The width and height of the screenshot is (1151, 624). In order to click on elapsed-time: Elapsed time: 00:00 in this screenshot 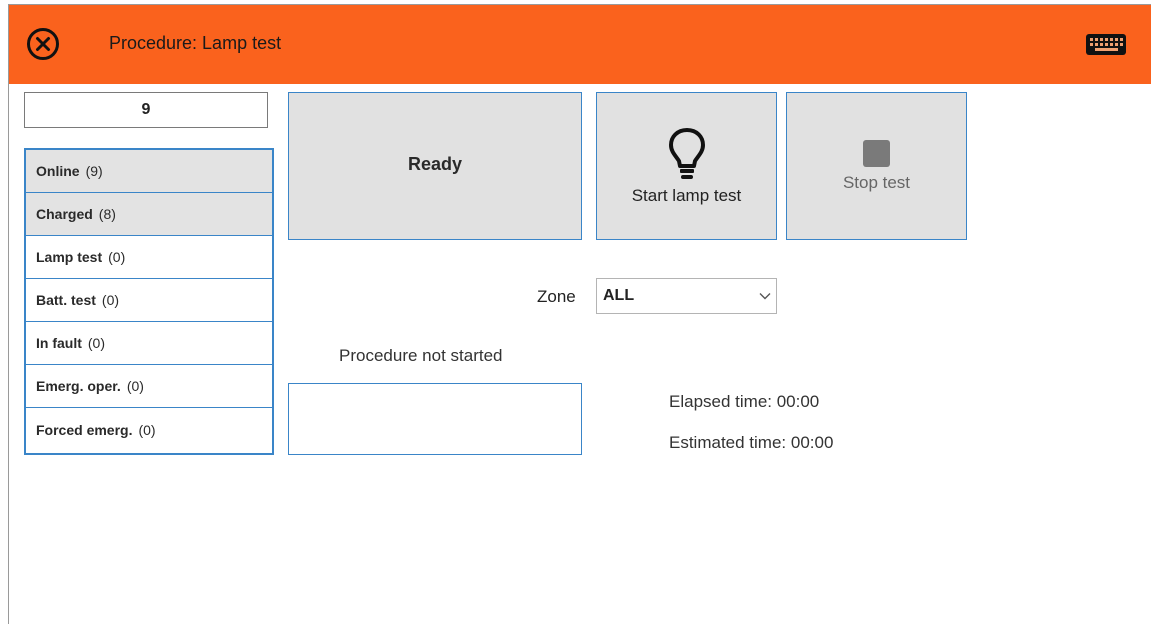, I will do `click(744, 401)`.